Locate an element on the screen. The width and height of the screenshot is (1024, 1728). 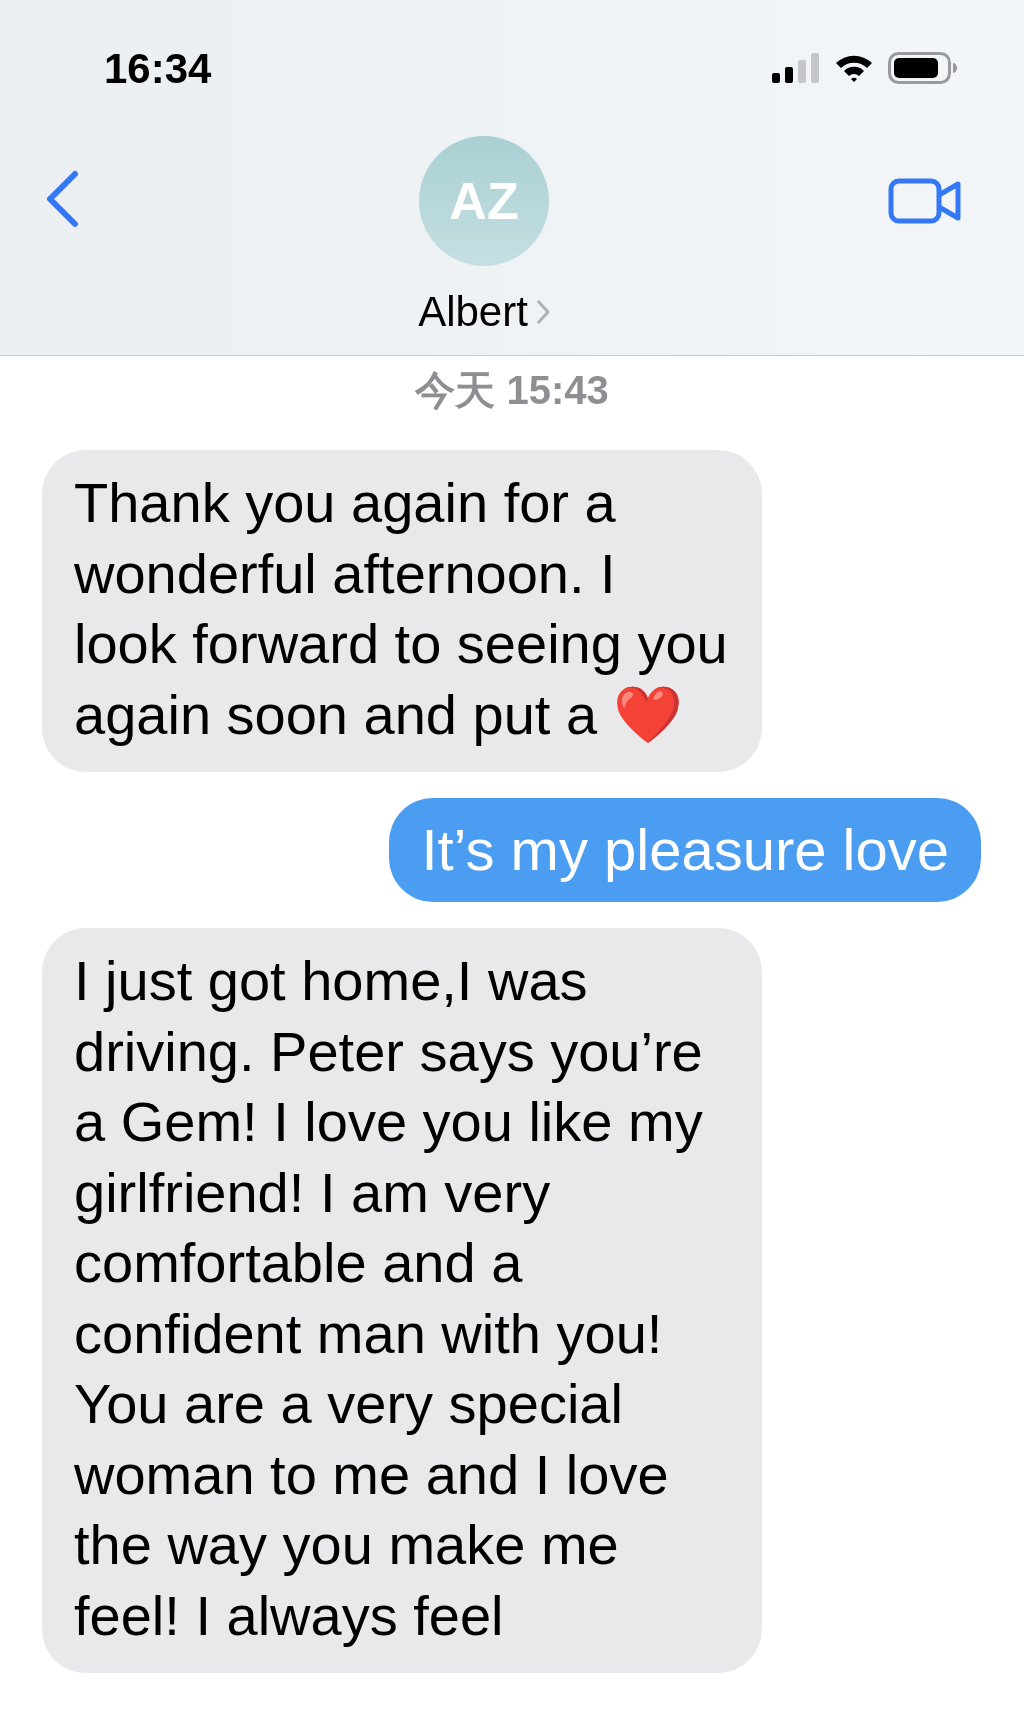
wifi-icon is located at coordinates (854, 68).